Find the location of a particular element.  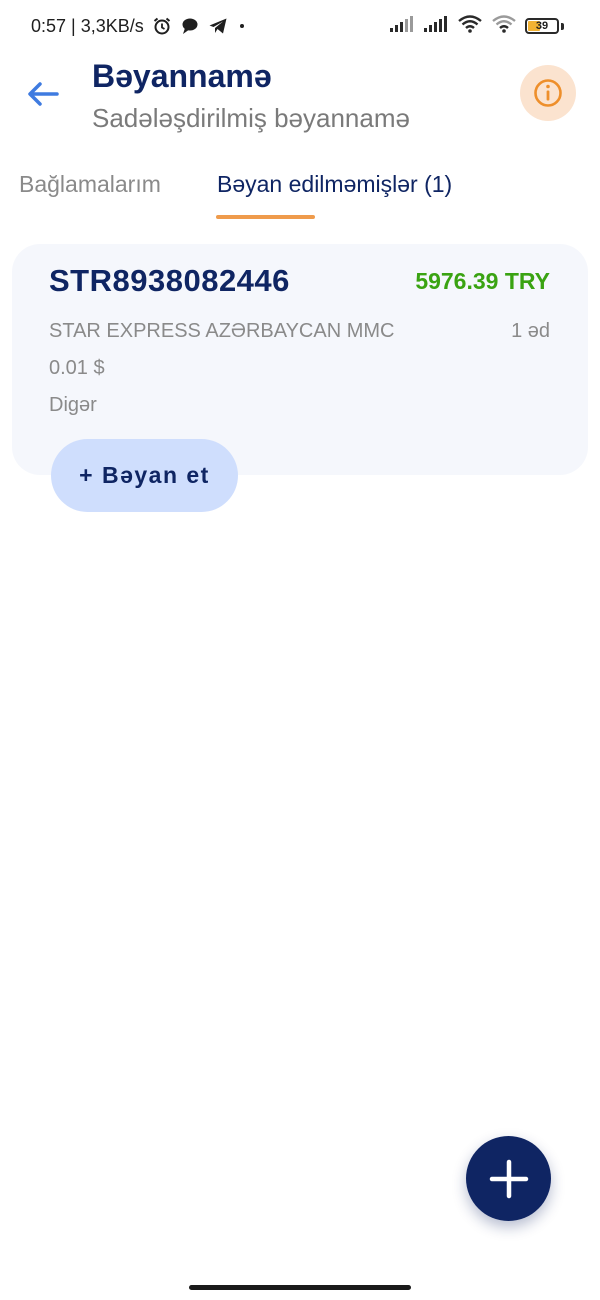

status-bar: 0:57 | 3,3KB/s 39 is located at coordinates (300, 26).